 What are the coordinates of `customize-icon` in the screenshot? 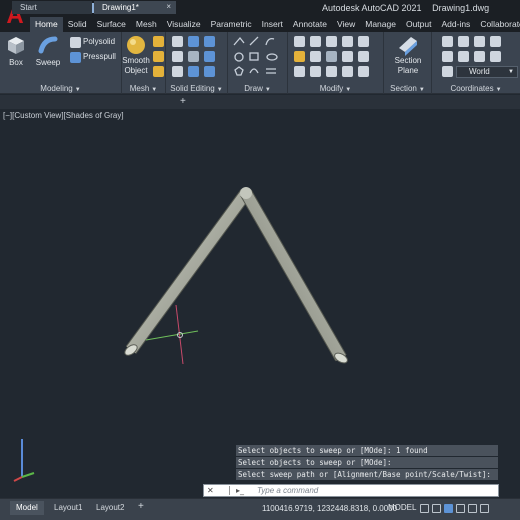 It's located at (484, 508).